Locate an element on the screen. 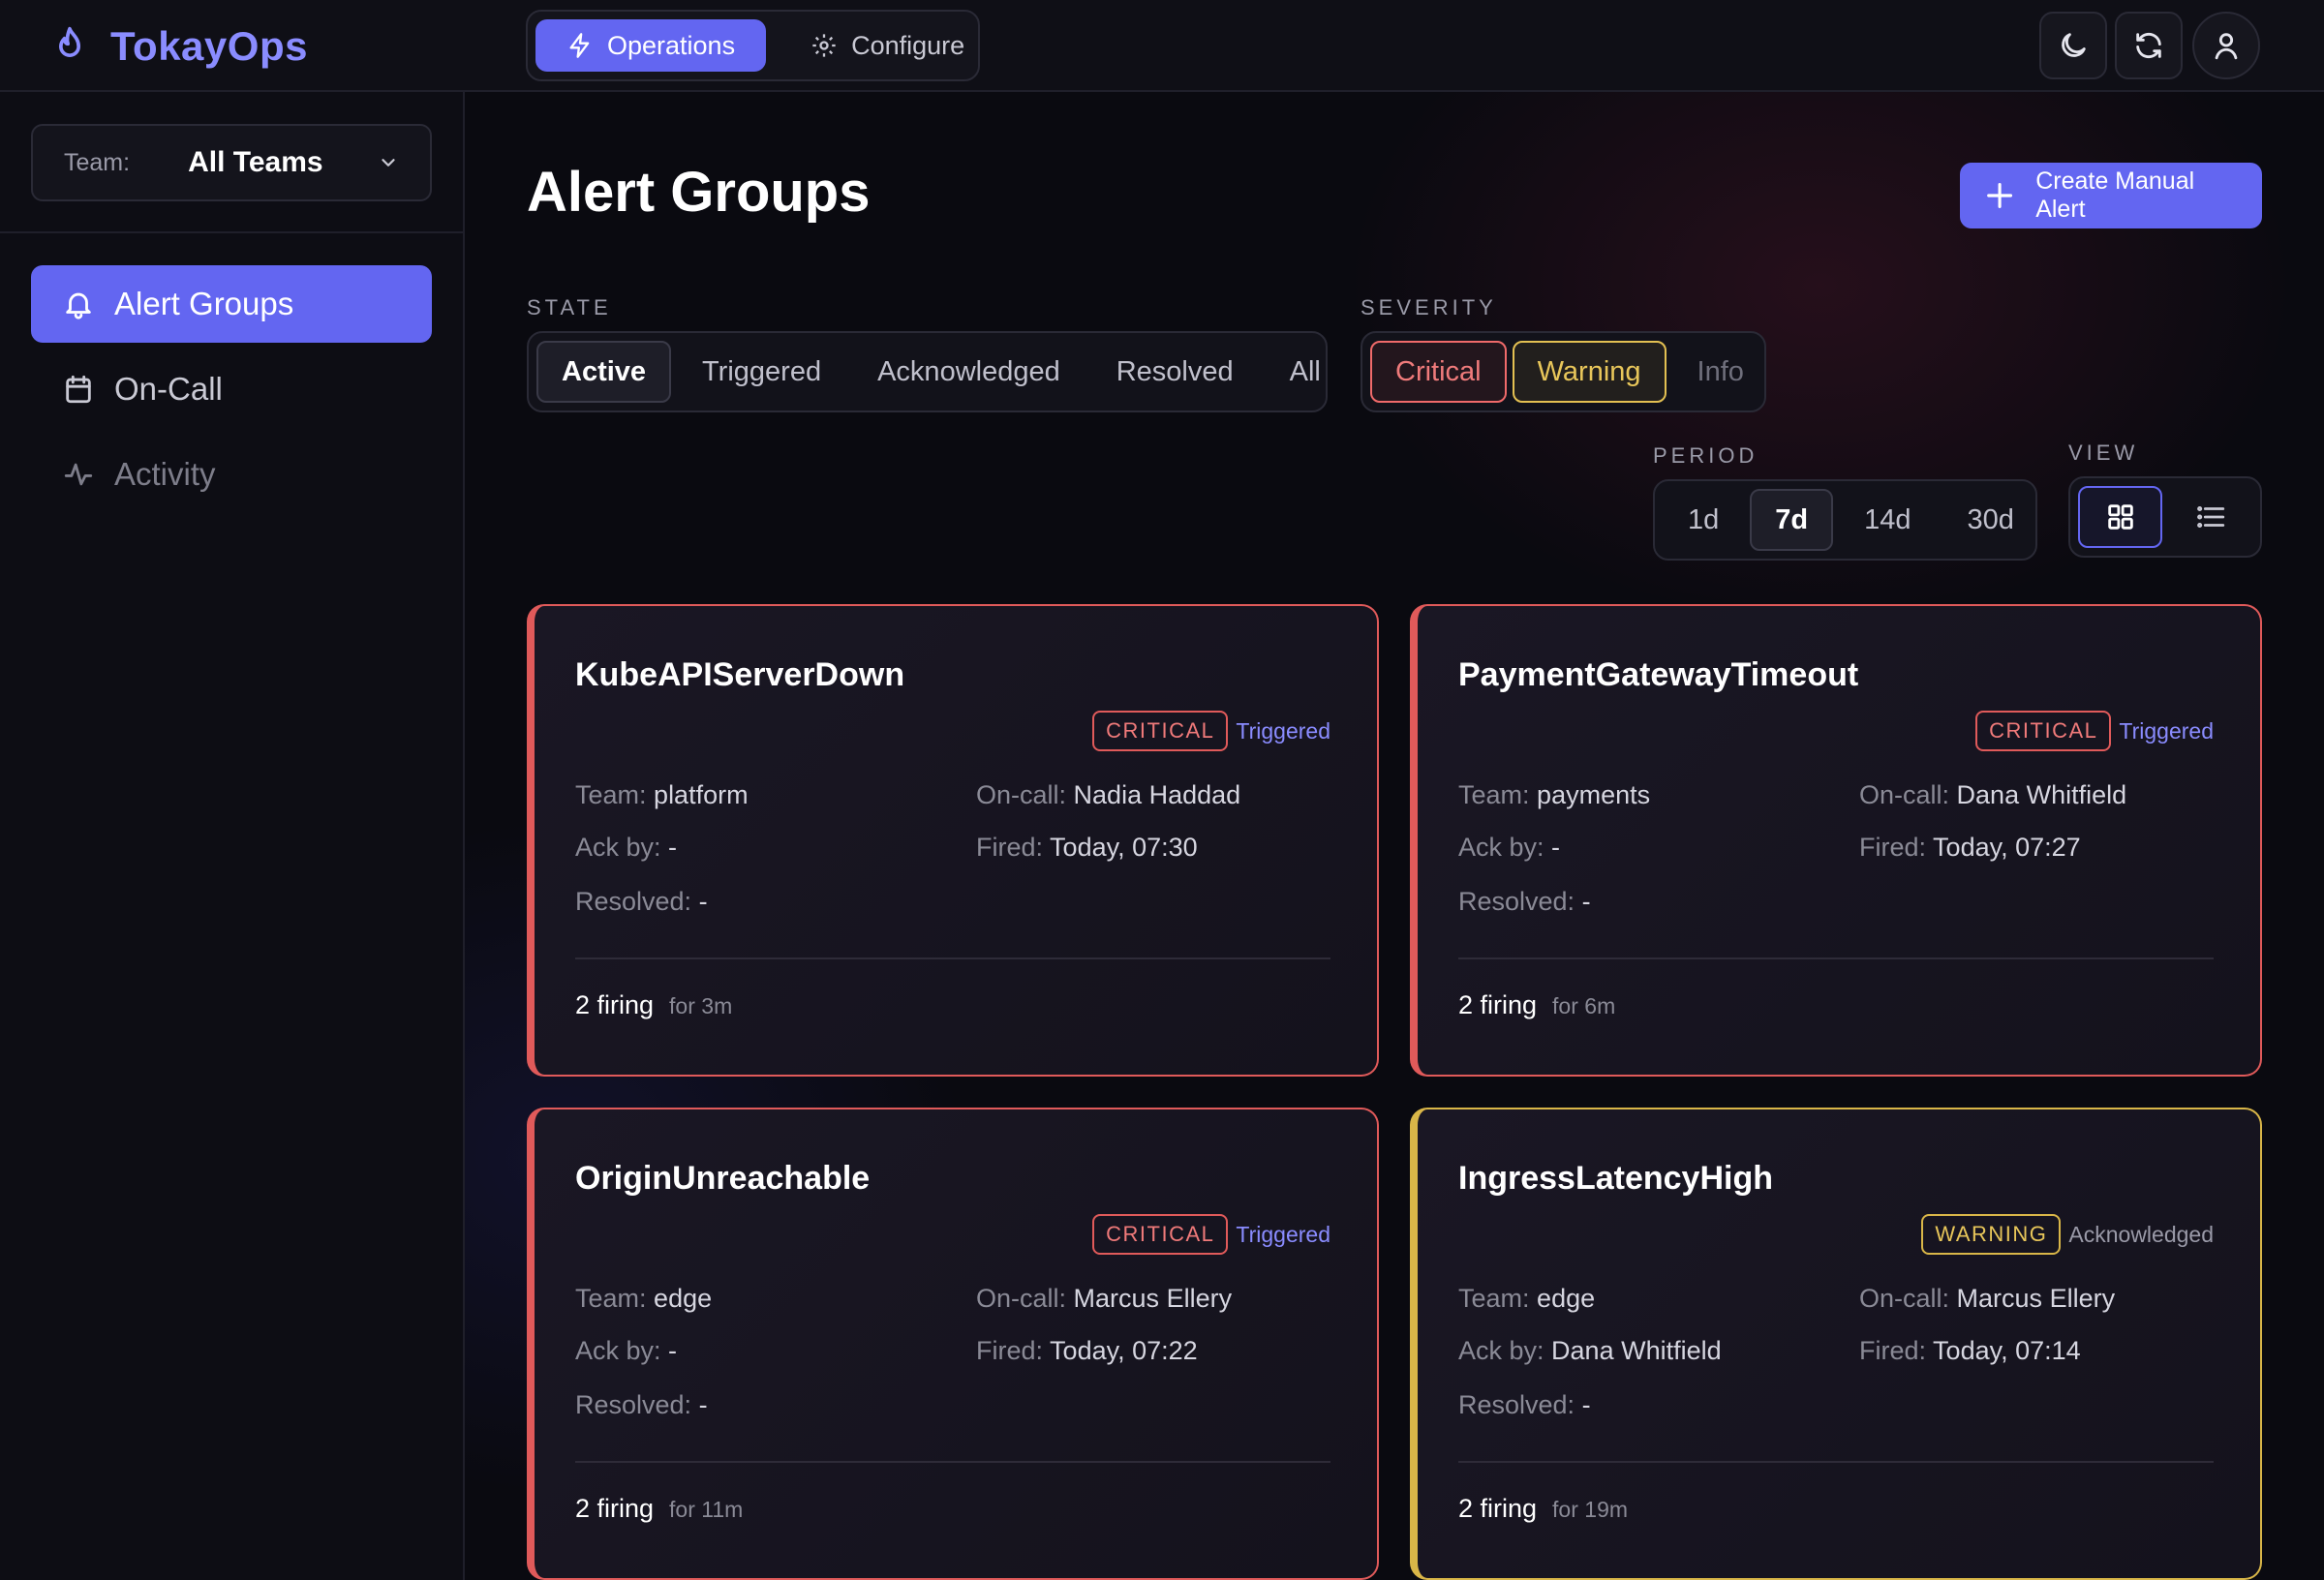 This screenshot has width=2324, height=1580. severity-option-critical: Critical is located at coordinates (1438, 372).